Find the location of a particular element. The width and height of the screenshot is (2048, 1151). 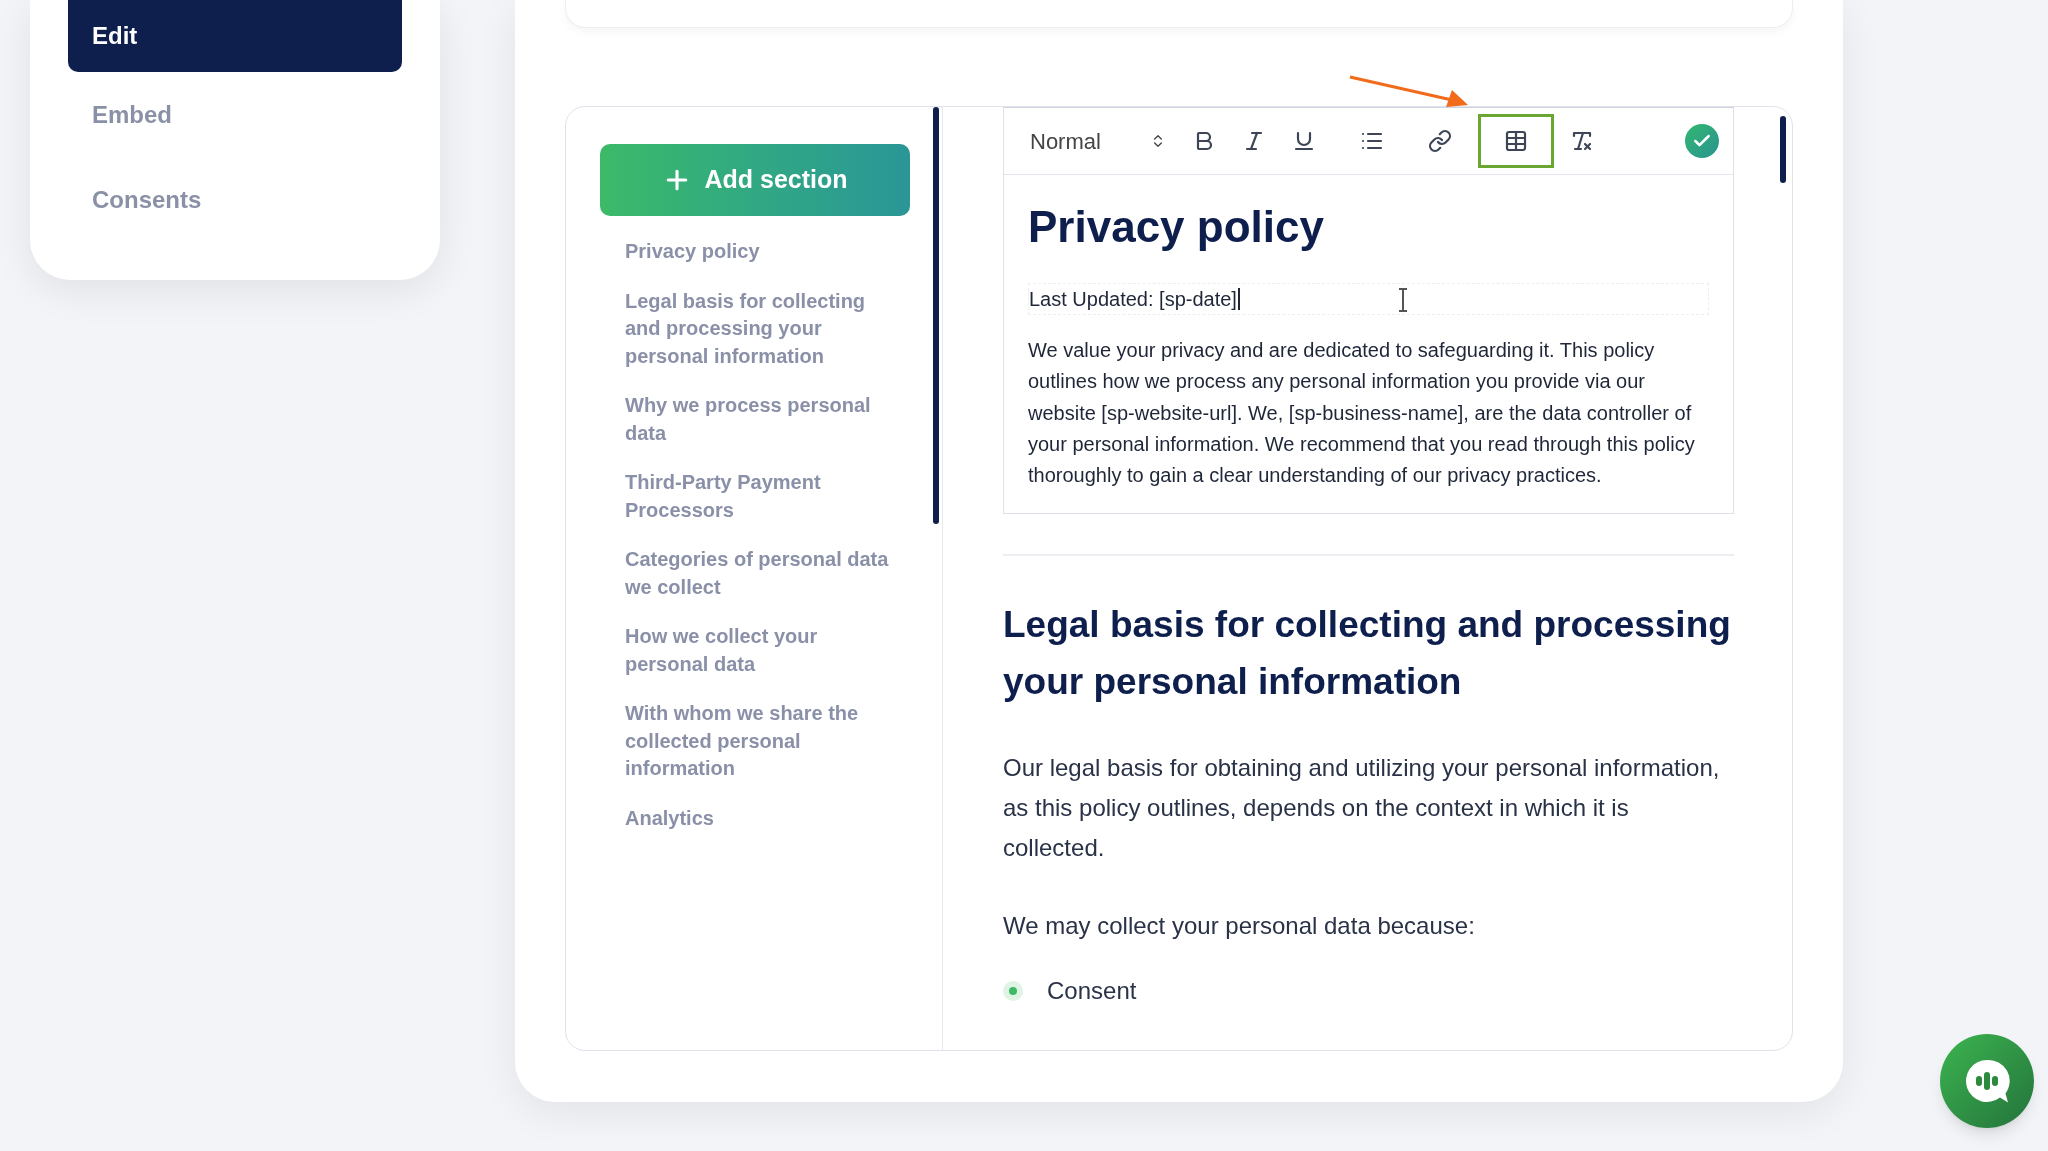

sidebar-tab: Edit is located at coordinates (235, 36).